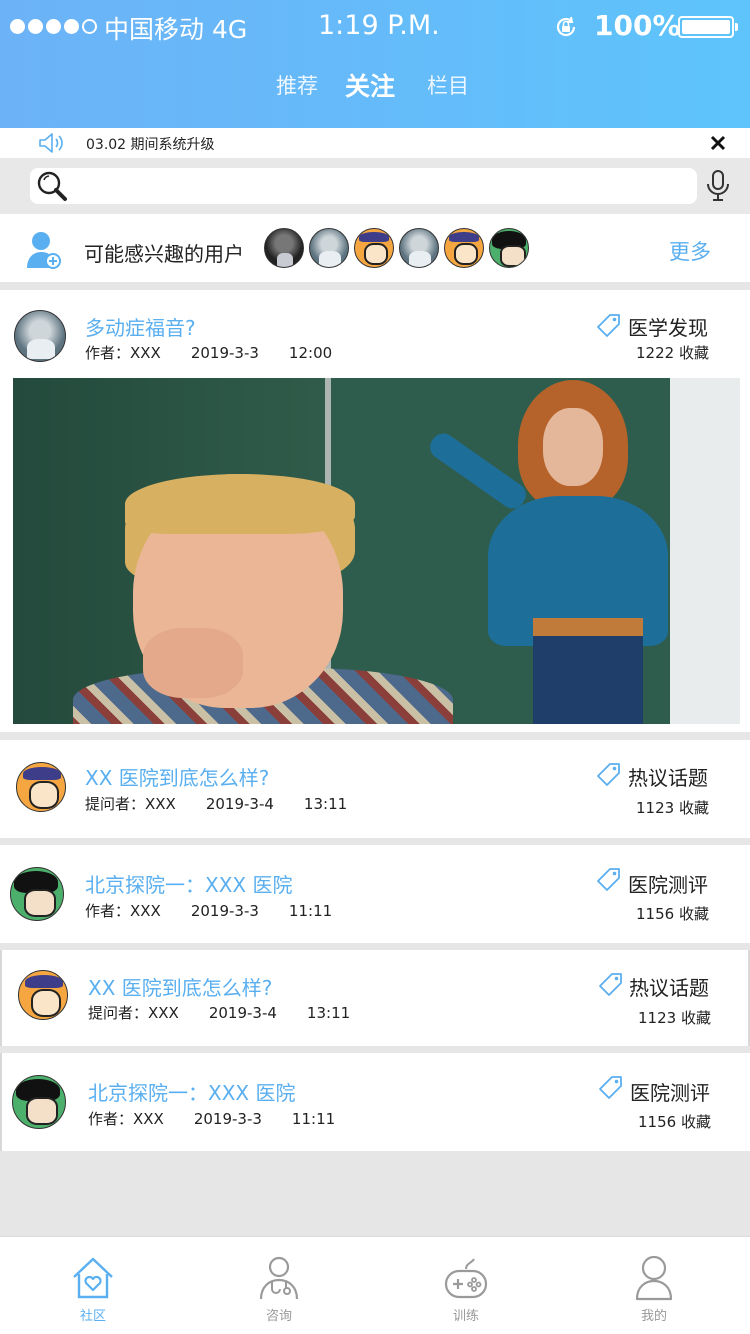 Image resolution: width=750 pixels, height=1334 pixels. I want to click on suggested-avatars, so click(396, 248).